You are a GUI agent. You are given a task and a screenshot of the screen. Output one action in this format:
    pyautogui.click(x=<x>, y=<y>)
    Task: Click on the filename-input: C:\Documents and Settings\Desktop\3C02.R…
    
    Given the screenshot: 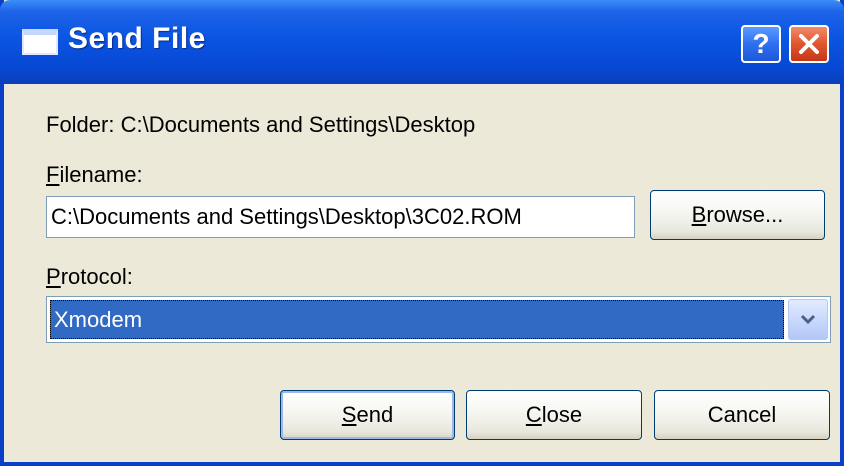 What is the action you would take?
    pyautogui.click(x=340, y=217)
    